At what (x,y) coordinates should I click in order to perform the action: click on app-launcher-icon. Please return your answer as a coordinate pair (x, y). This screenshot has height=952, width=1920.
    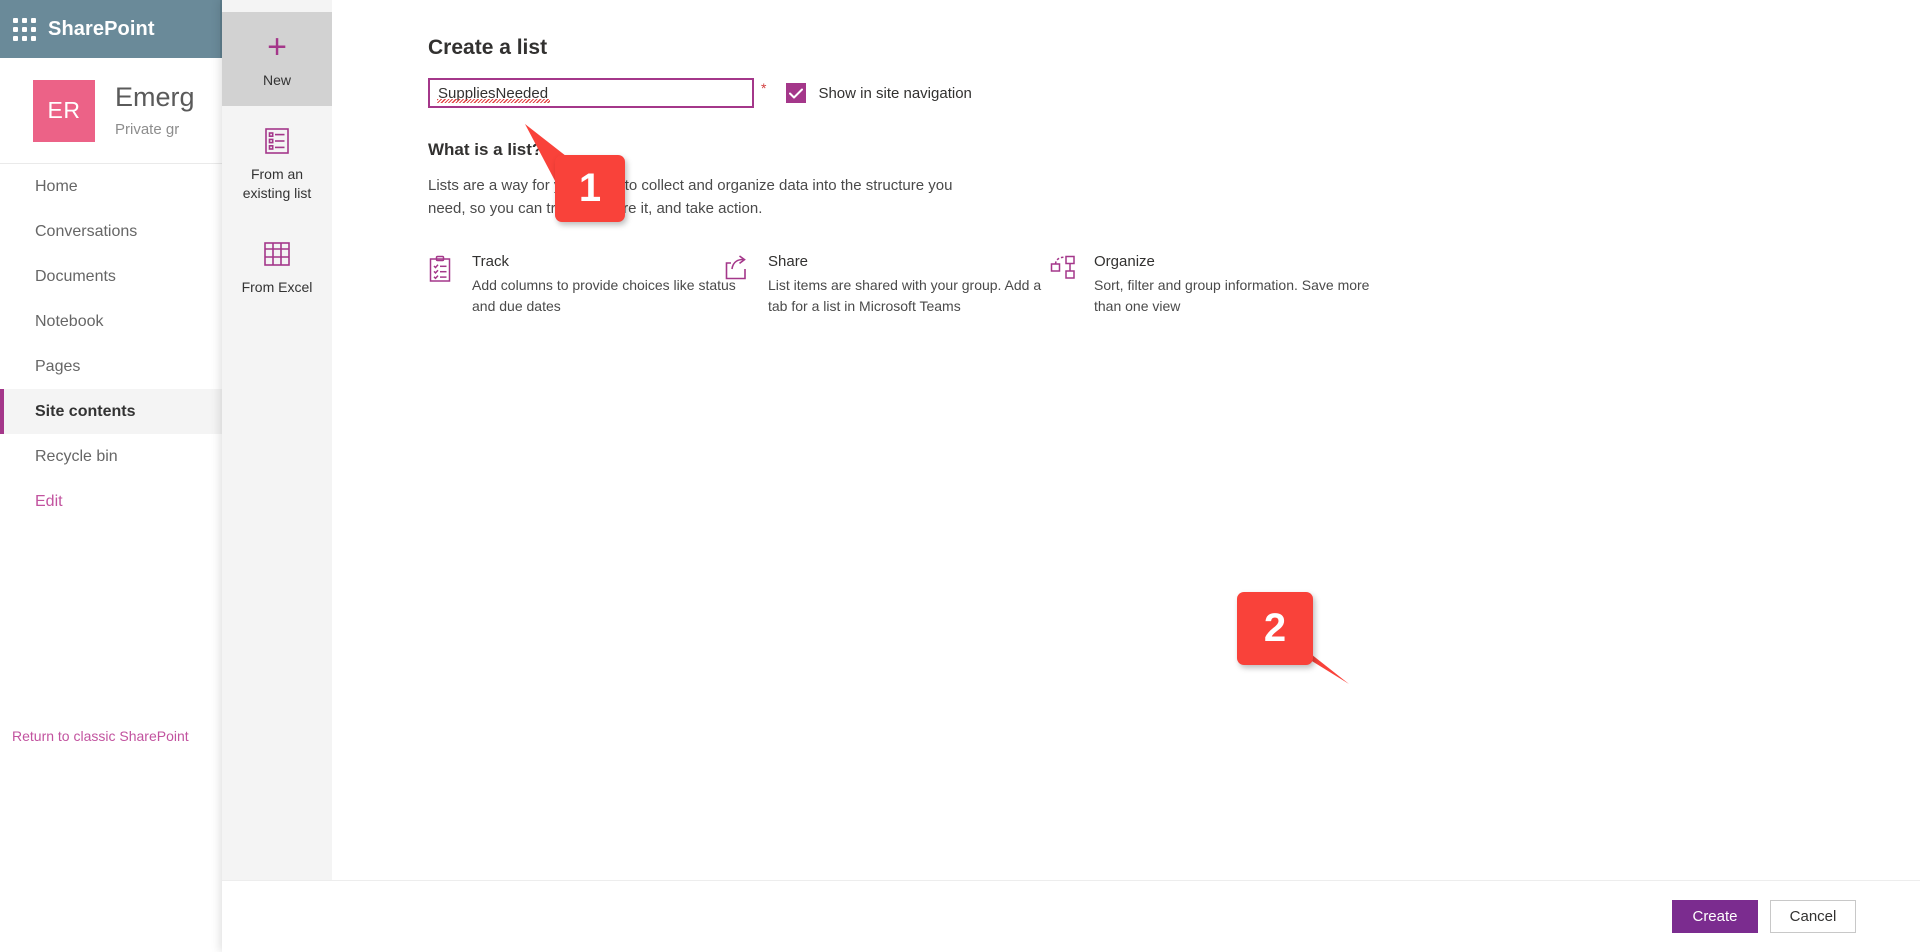
    Looking at the image, I should click on (24, 29).